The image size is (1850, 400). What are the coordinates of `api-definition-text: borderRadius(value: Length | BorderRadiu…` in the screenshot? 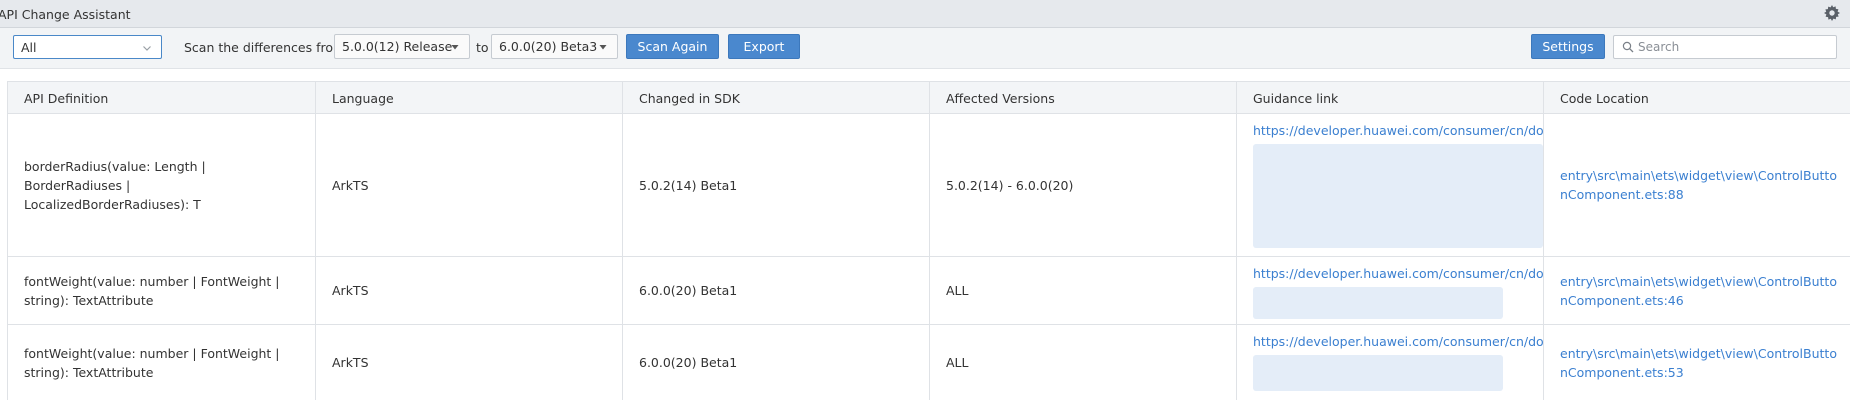 It's located at (115, 185).